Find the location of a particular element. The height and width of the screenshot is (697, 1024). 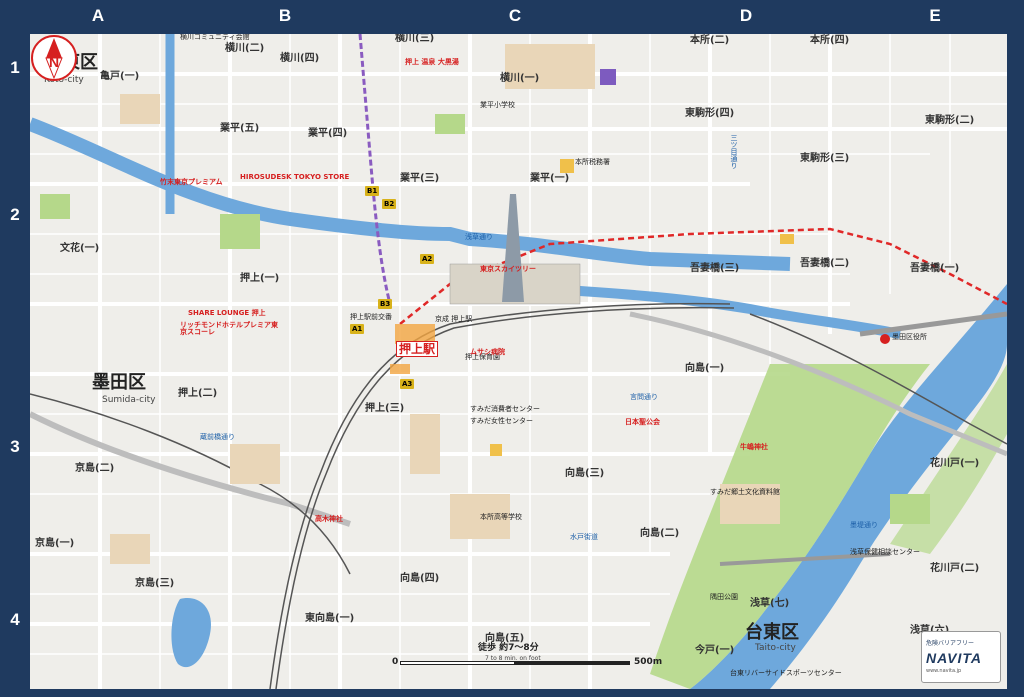

town-label: 押上(三) is located at coordinates (385, 408).